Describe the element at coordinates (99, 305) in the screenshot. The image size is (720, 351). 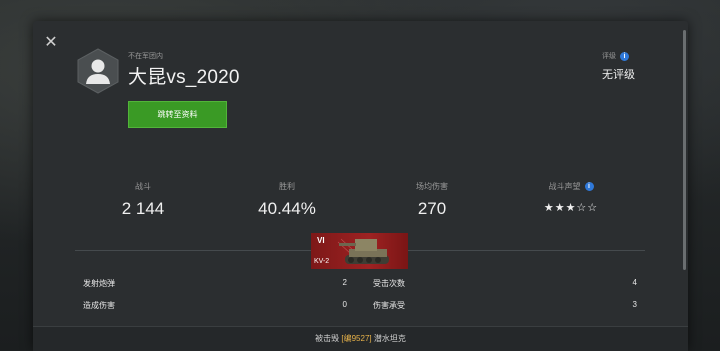
I see `detail-label: 造成伤害` at that location.